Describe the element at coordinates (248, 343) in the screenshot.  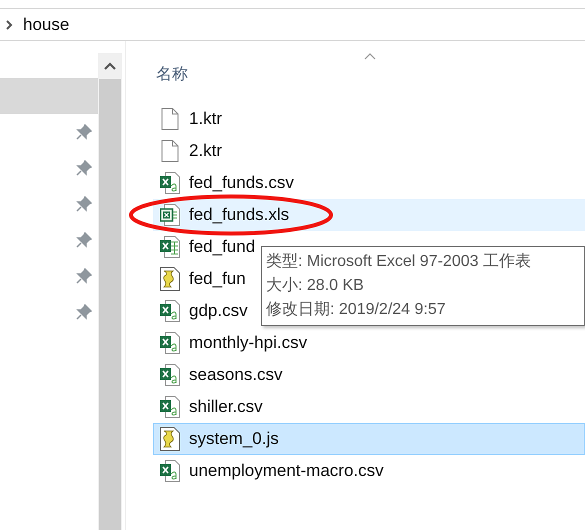
I see `file-name: monthly-hpi.csv` at that location.